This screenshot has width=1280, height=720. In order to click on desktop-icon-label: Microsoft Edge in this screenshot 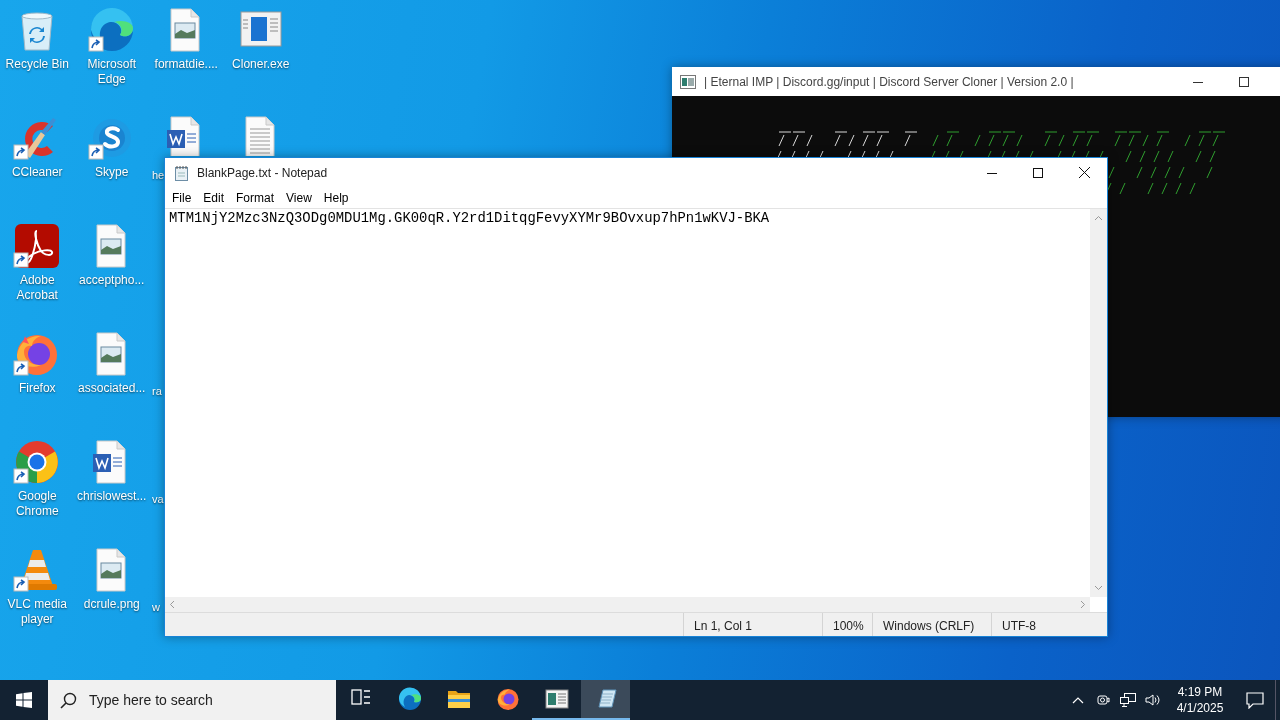, I will do `click(111, 72)`.